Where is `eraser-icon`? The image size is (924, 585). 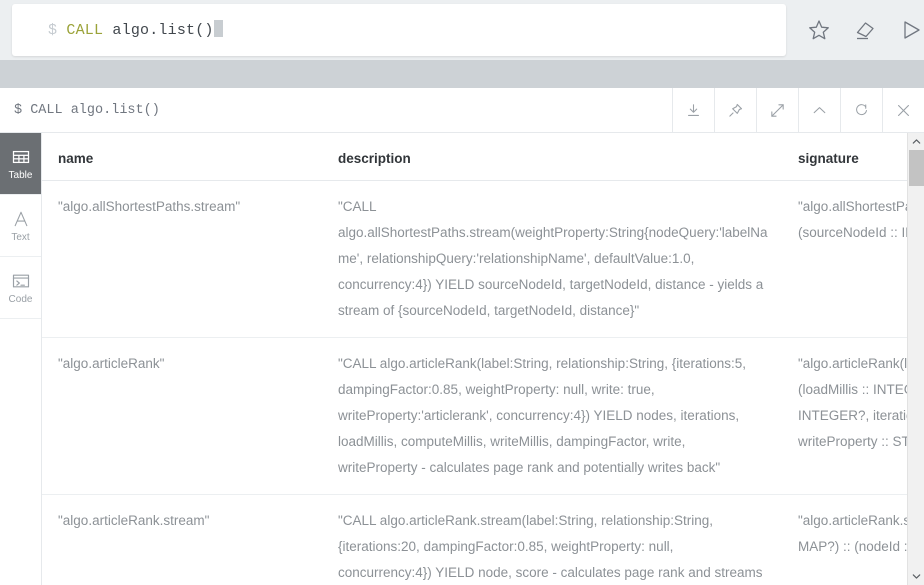 eraser-icon is located at coordinates (865, 30).